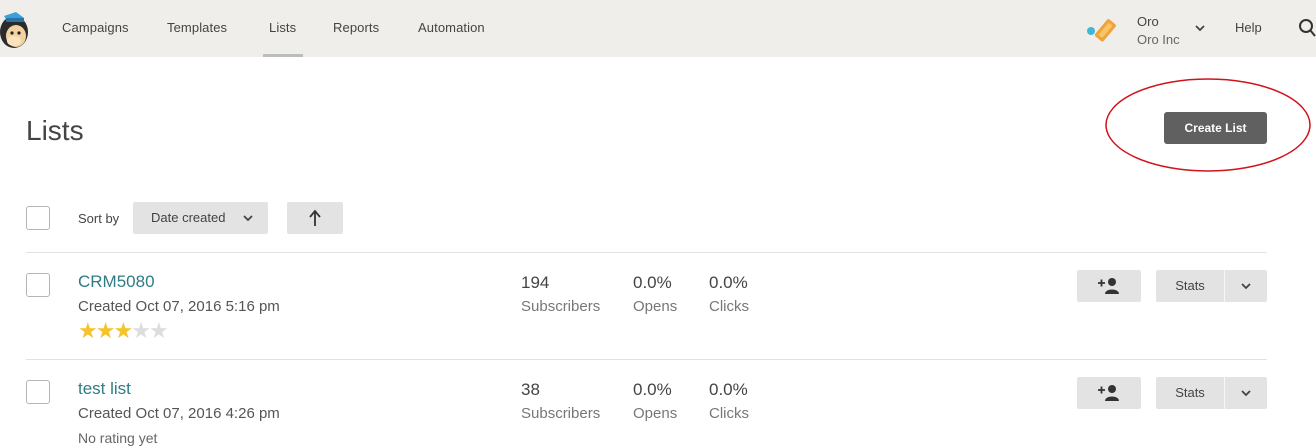  What do you see at coordinates (1104, 31) in the screenshot?
I see `account-badge-icon` at bounding box center [1104, 31].